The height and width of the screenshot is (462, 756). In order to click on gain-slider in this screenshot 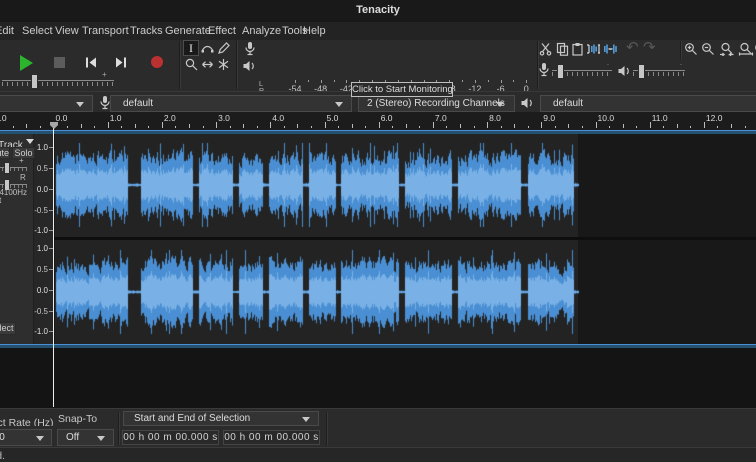, I will do `click(13, 168)`.